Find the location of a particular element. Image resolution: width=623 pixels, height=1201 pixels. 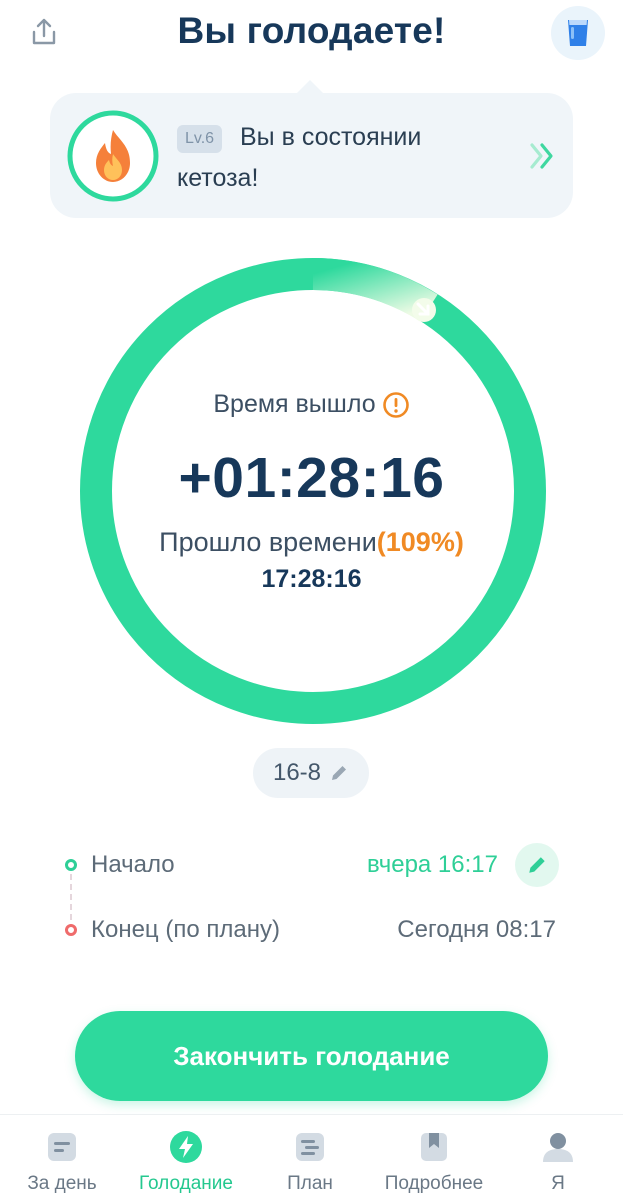

double-chevron-right-icon is located at coordinates (543, 156).